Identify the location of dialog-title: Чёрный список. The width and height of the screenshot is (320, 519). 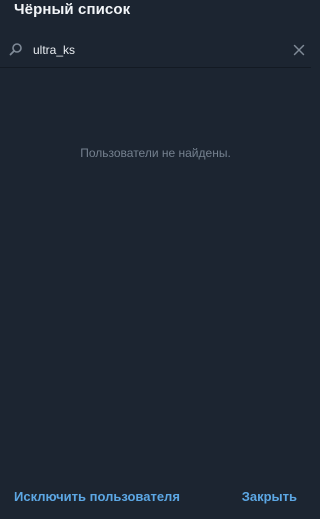
(72, 9).